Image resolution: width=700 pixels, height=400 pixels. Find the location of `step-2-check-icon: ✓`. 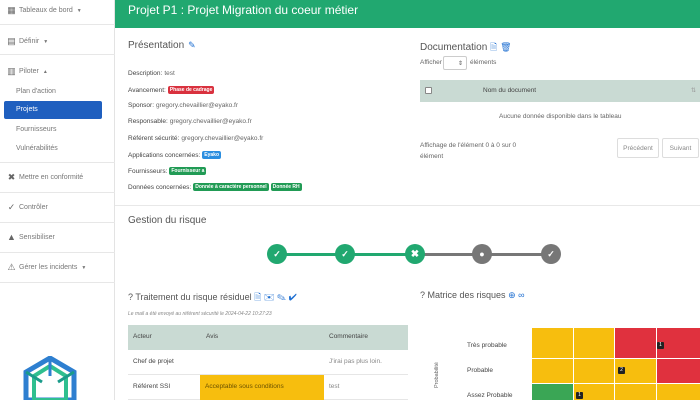

step-2-check-icon: ✓ is located at coordinates (345, 254).